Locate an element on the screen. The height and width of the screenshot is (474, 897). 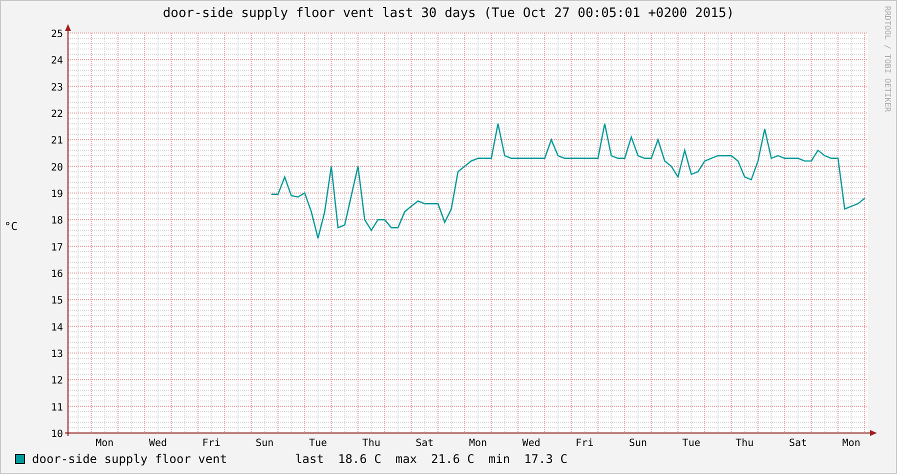
credit-text: RRDTOOL / TOBI OETIKER is located at coordinates (887, 59).